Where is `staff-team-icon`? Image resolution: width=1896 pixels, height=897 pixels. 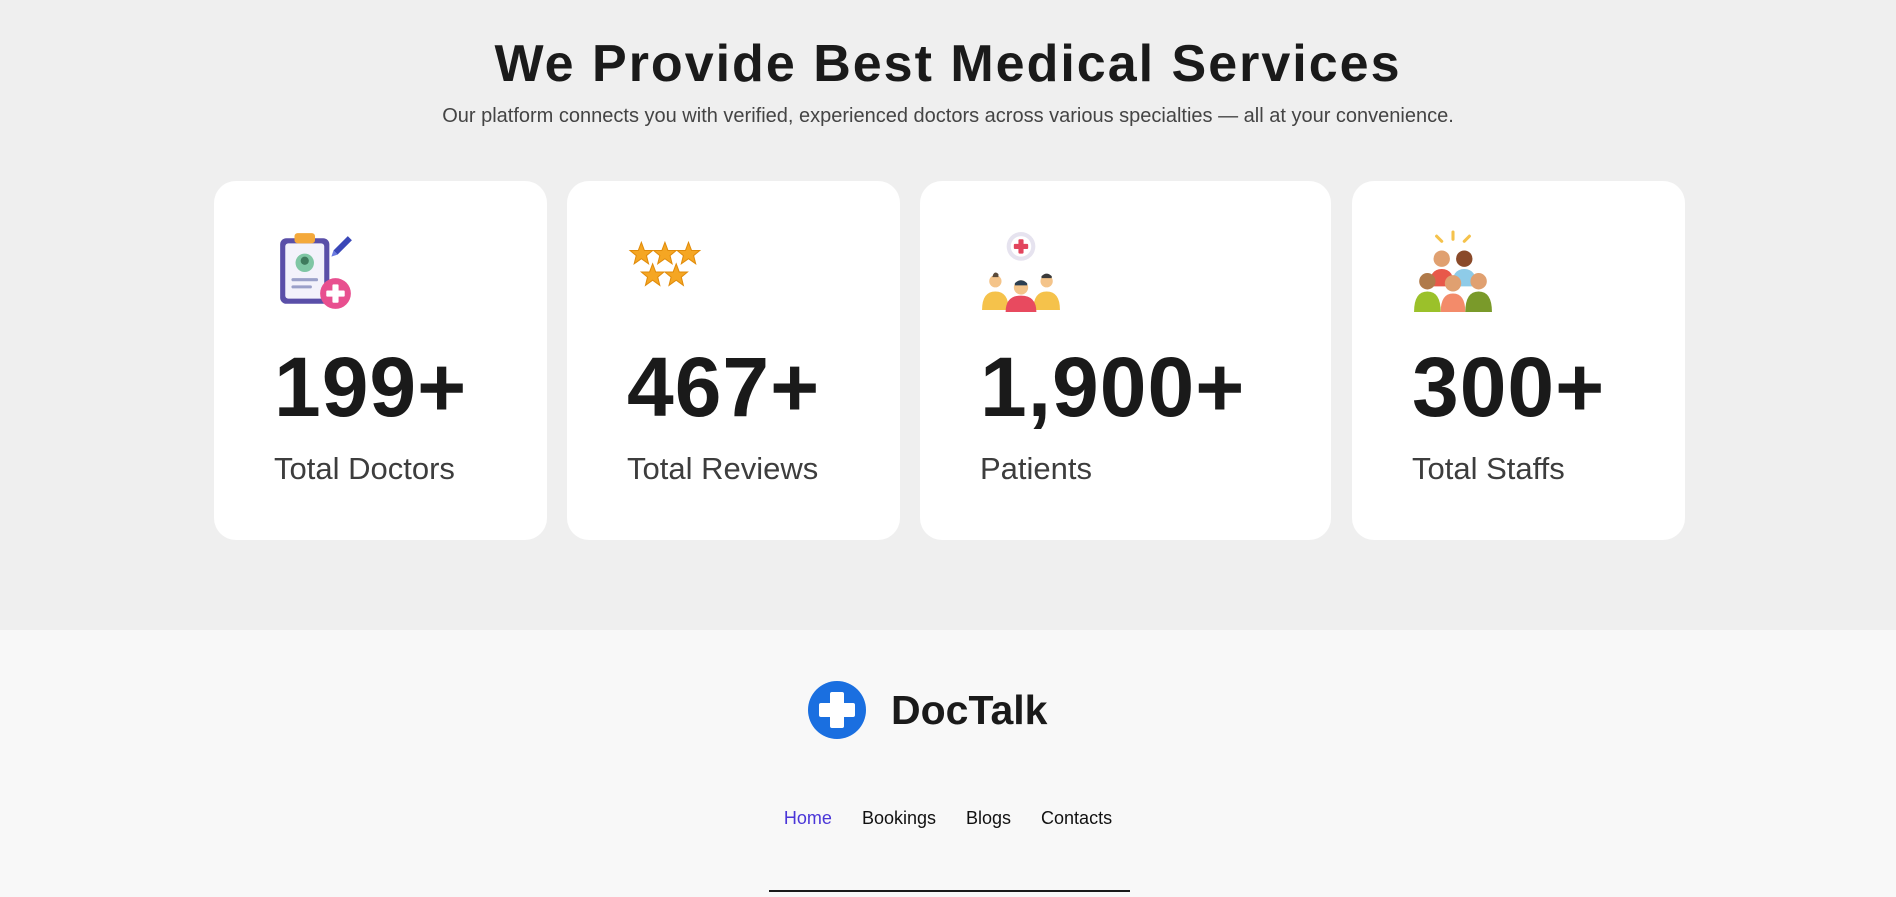
staff-team-icon is located at coordinates (1453, 271).